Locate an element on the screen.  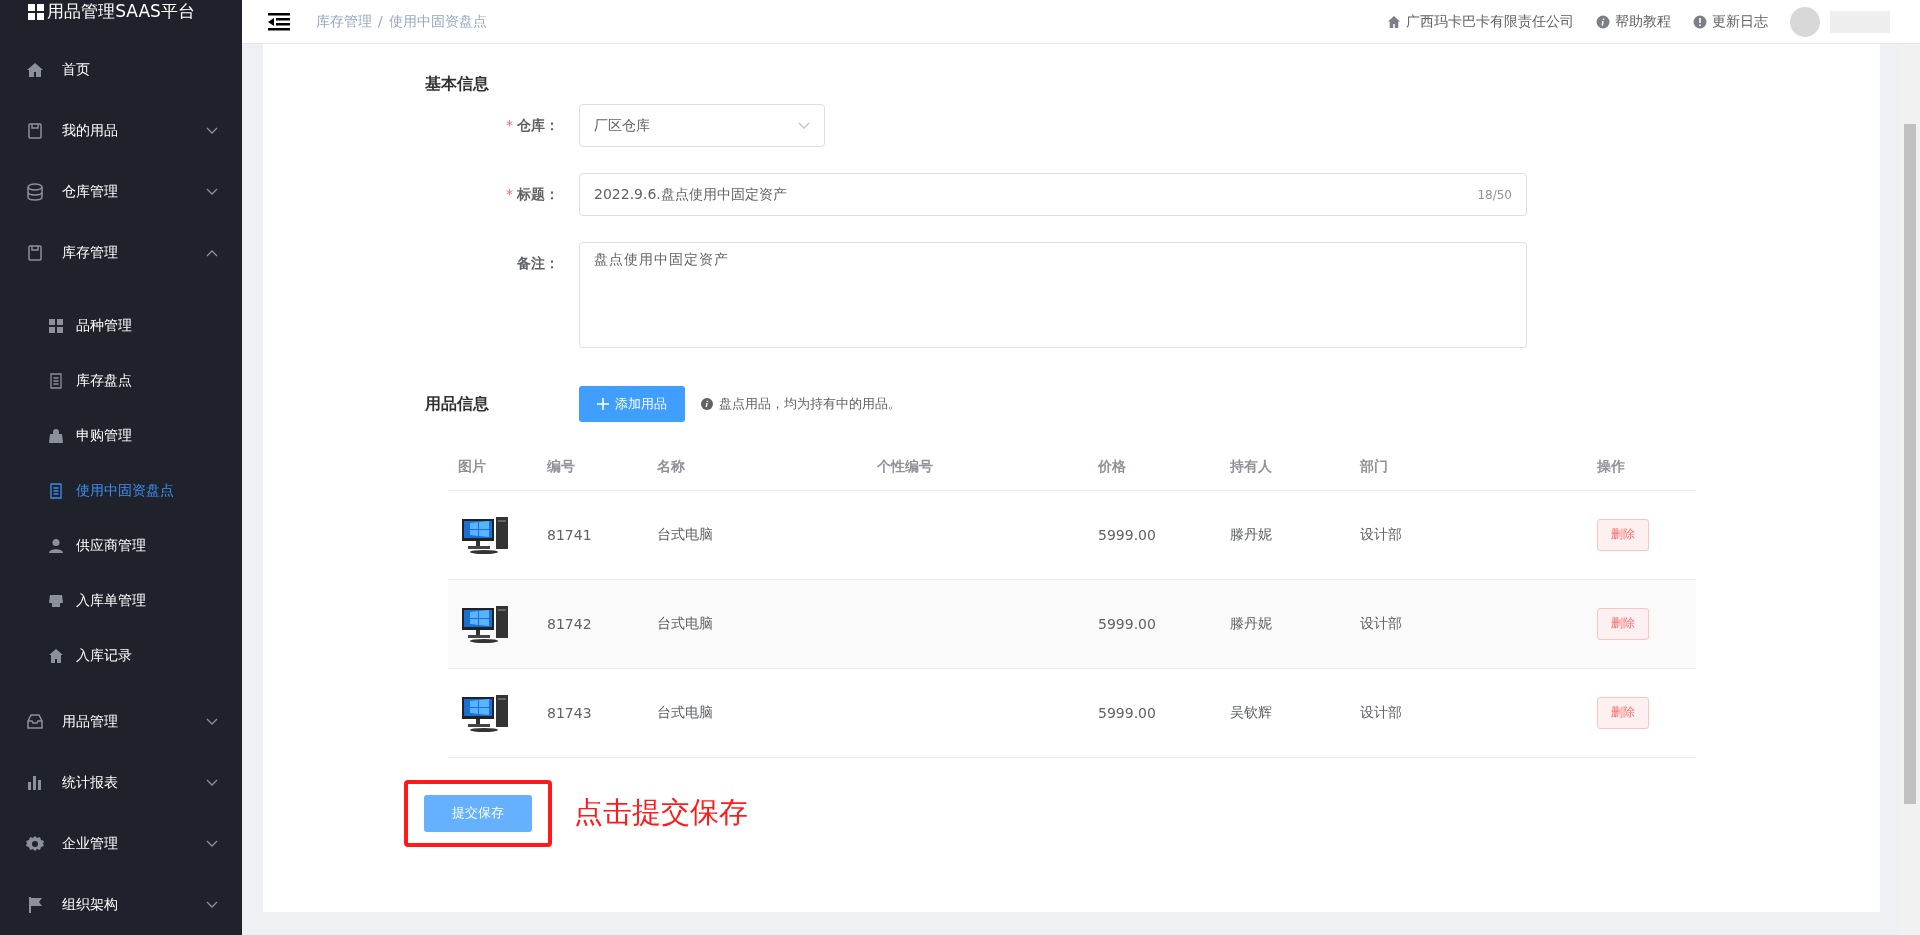
sidebar-submenu-item: 使用中固资盘点 is located at coordinates (121, 490).